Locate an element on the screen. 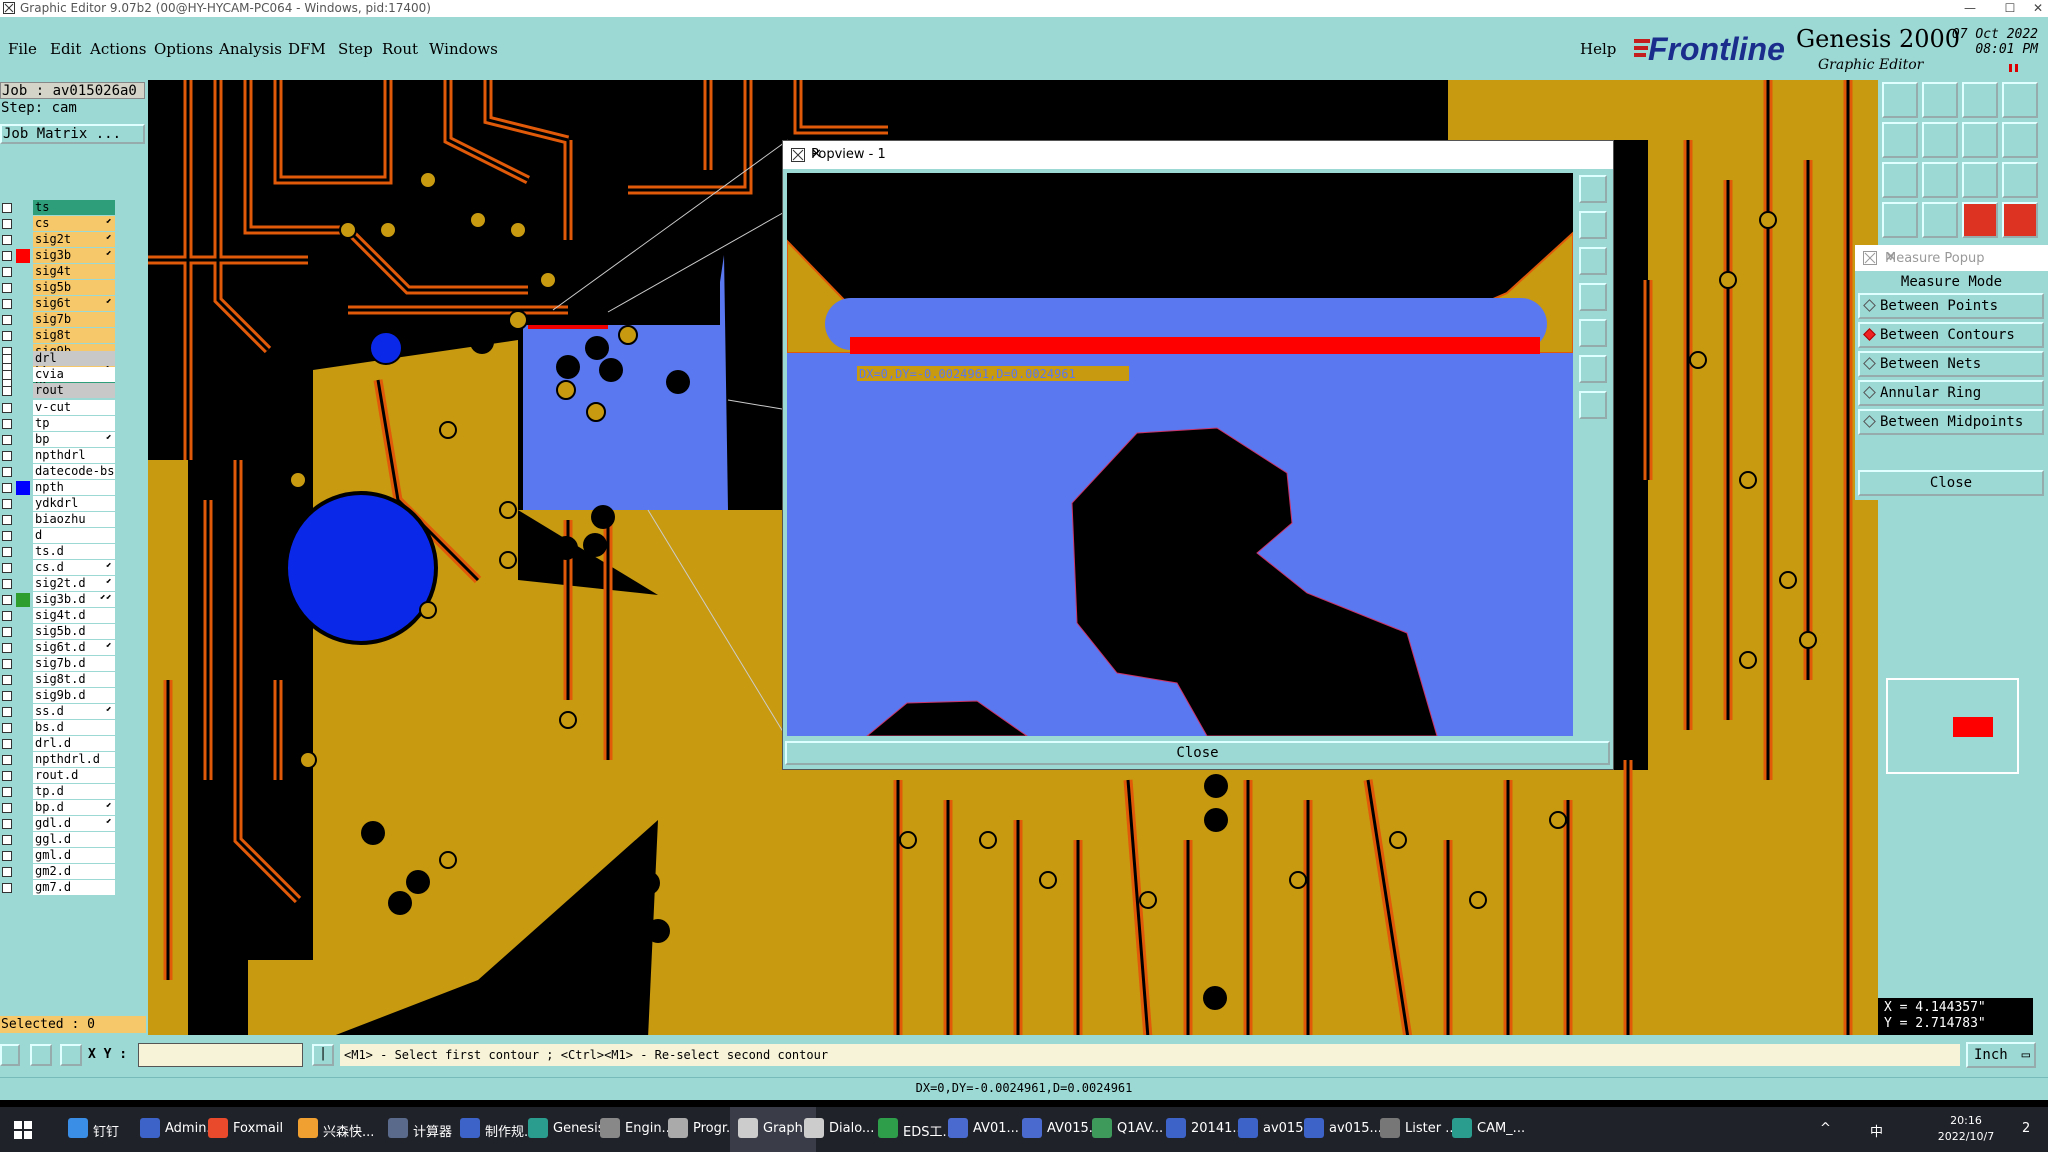 This screenshot has width=2048, height=1152. windows-start-icon is located at coordinates (23, 1130).